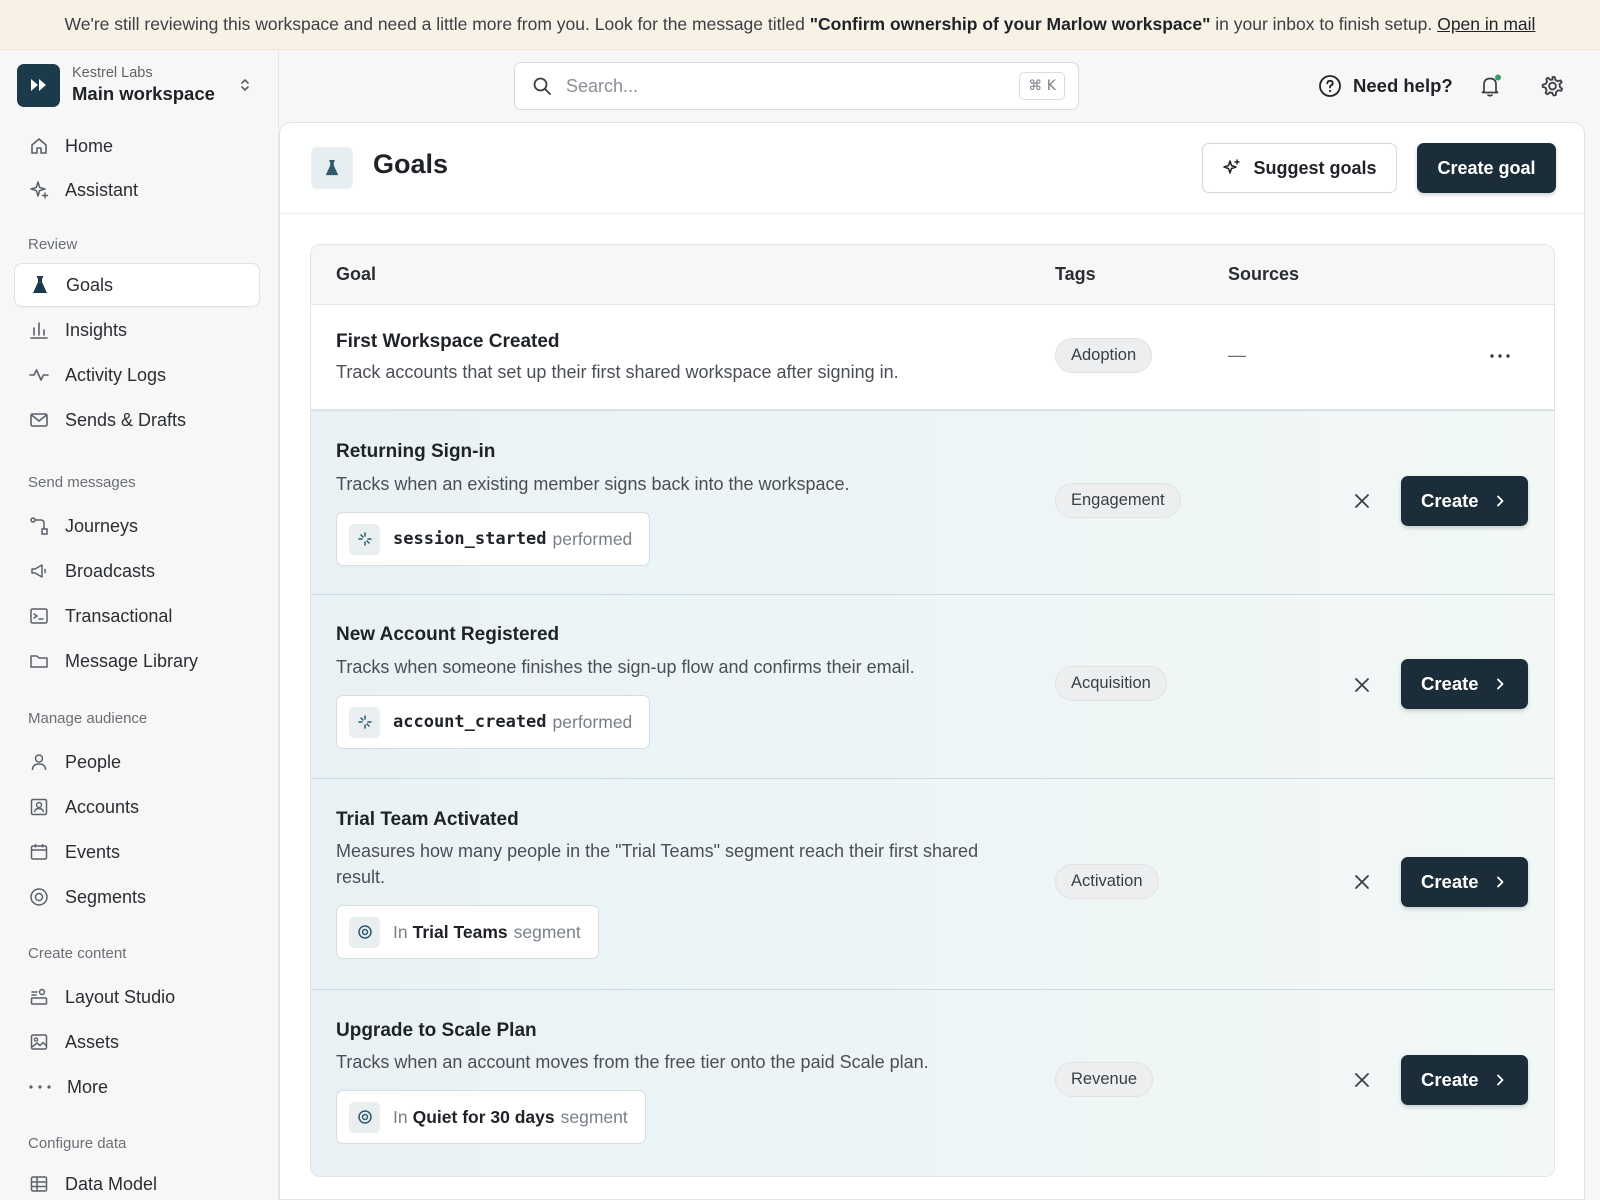 The width and height of the screenshot is (1600, 1200). What do you see at coordinates (448, 634) in the screenshot?
I see `goal-title: New Account Registered` at bounding box center [448, 634].